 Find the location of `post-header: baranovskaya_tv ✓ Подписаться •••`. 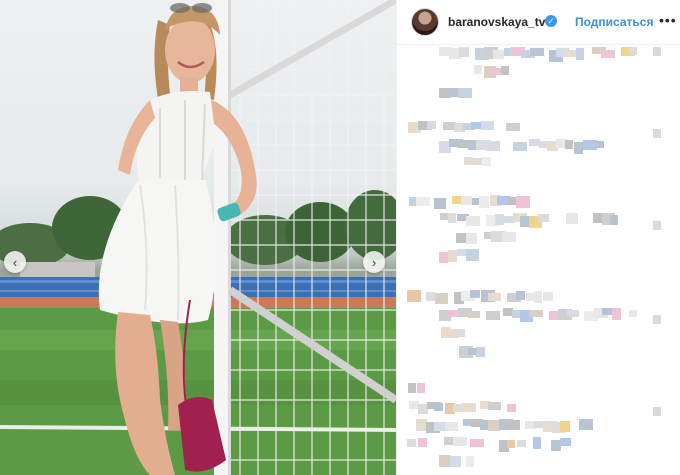

post-header: baranovskaya_tv ✓ Подписаться ••• is located at coordinates (538, 22).